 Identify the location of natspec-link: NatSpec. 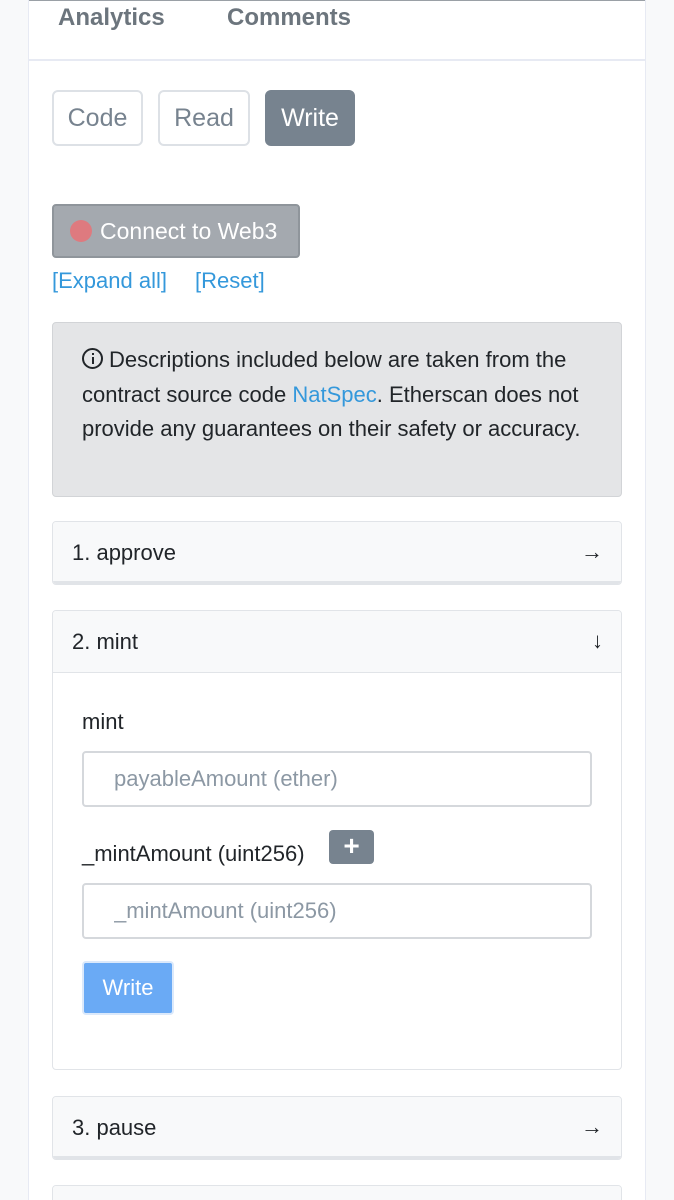
(334, 394).